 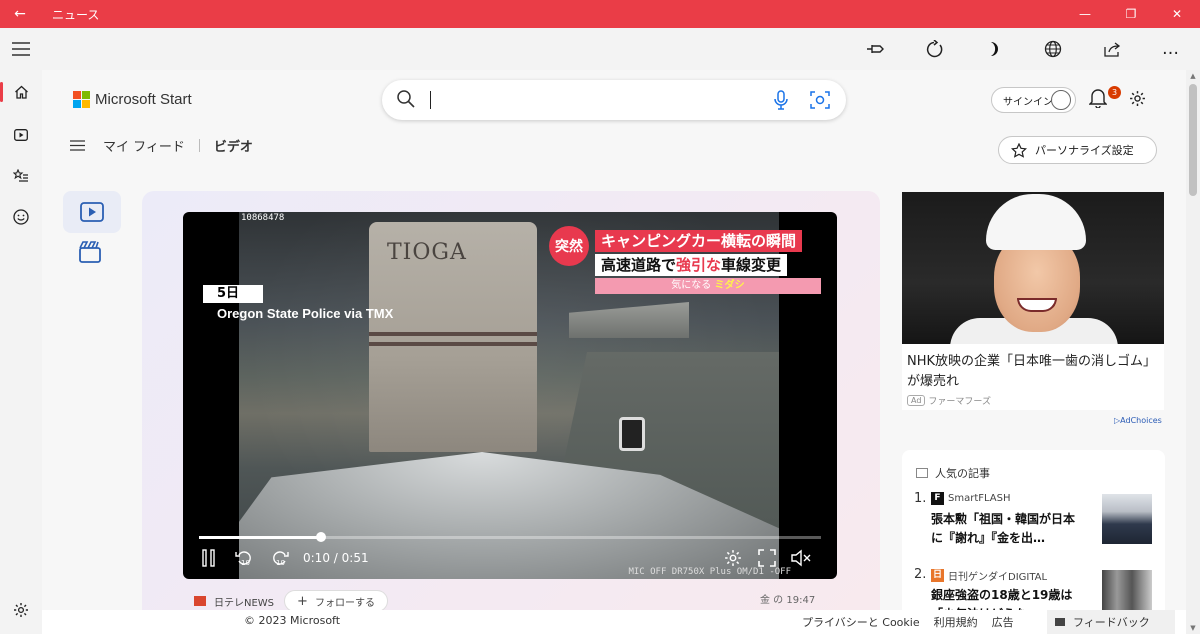 I want to click on signin-button: サインイン, so click(x=1033, y=100).